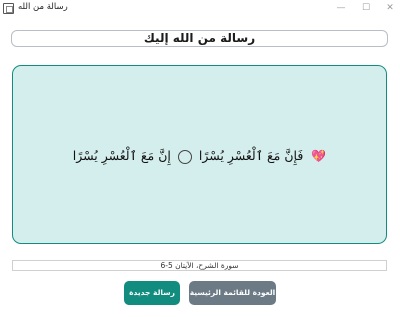 This screenshot has height=317, width=400. What do you see at coordinates (43, 7) in the screenshot?
I see `window-title: رسالة من الله` at bounding box center [43, 7].